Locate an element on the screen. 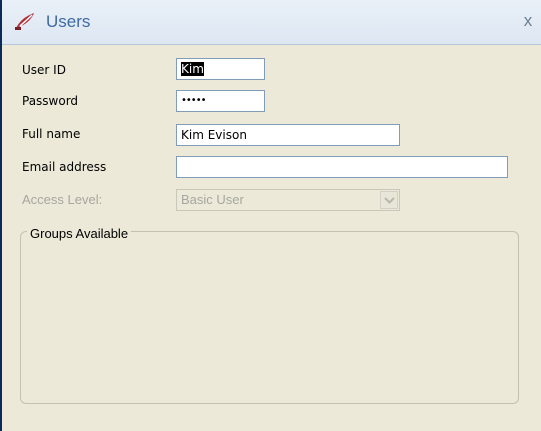  access-level-value: Basic User is located at coordinates (212, 199).